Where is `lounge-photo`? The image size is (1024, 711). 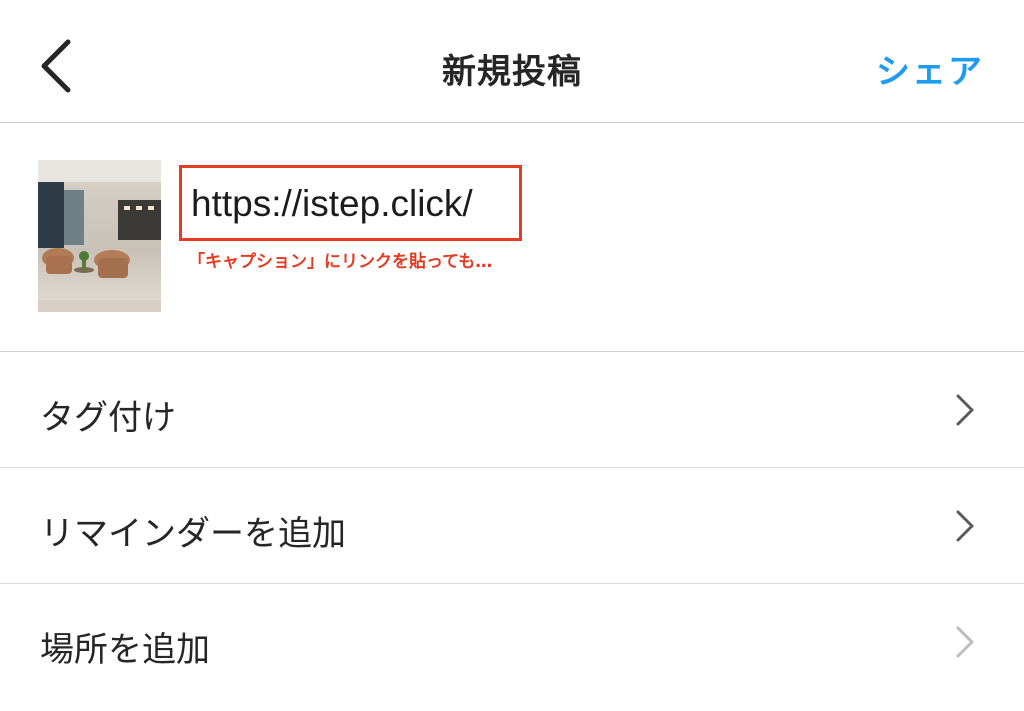
lounge-photo is located at coordinates (99, 236).